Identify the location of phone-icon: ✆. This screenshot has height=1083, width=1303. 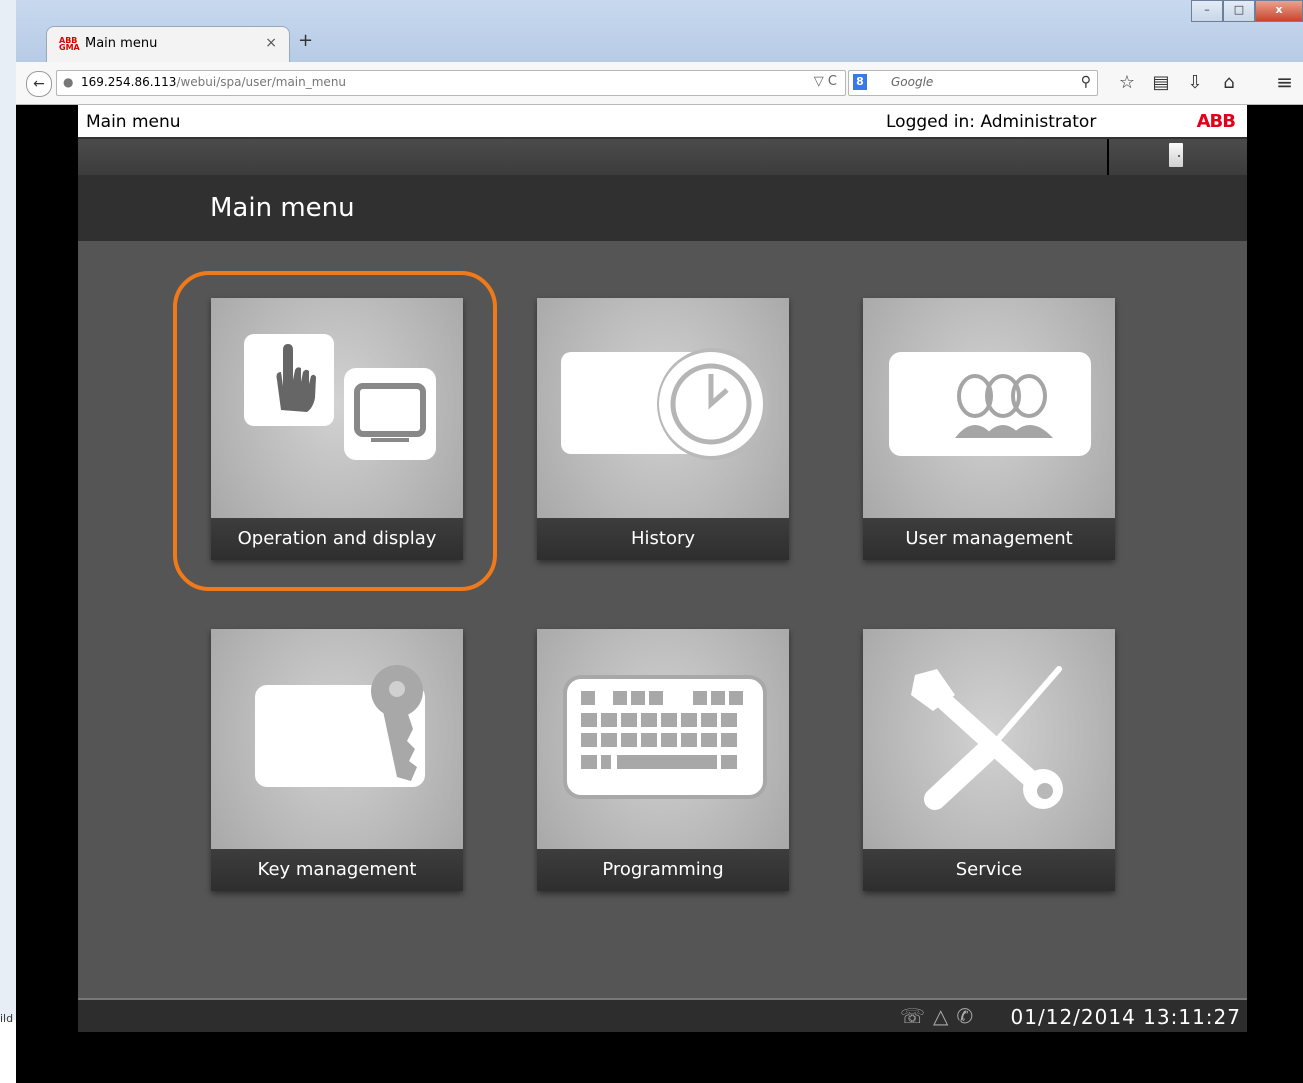
(965, 1016).